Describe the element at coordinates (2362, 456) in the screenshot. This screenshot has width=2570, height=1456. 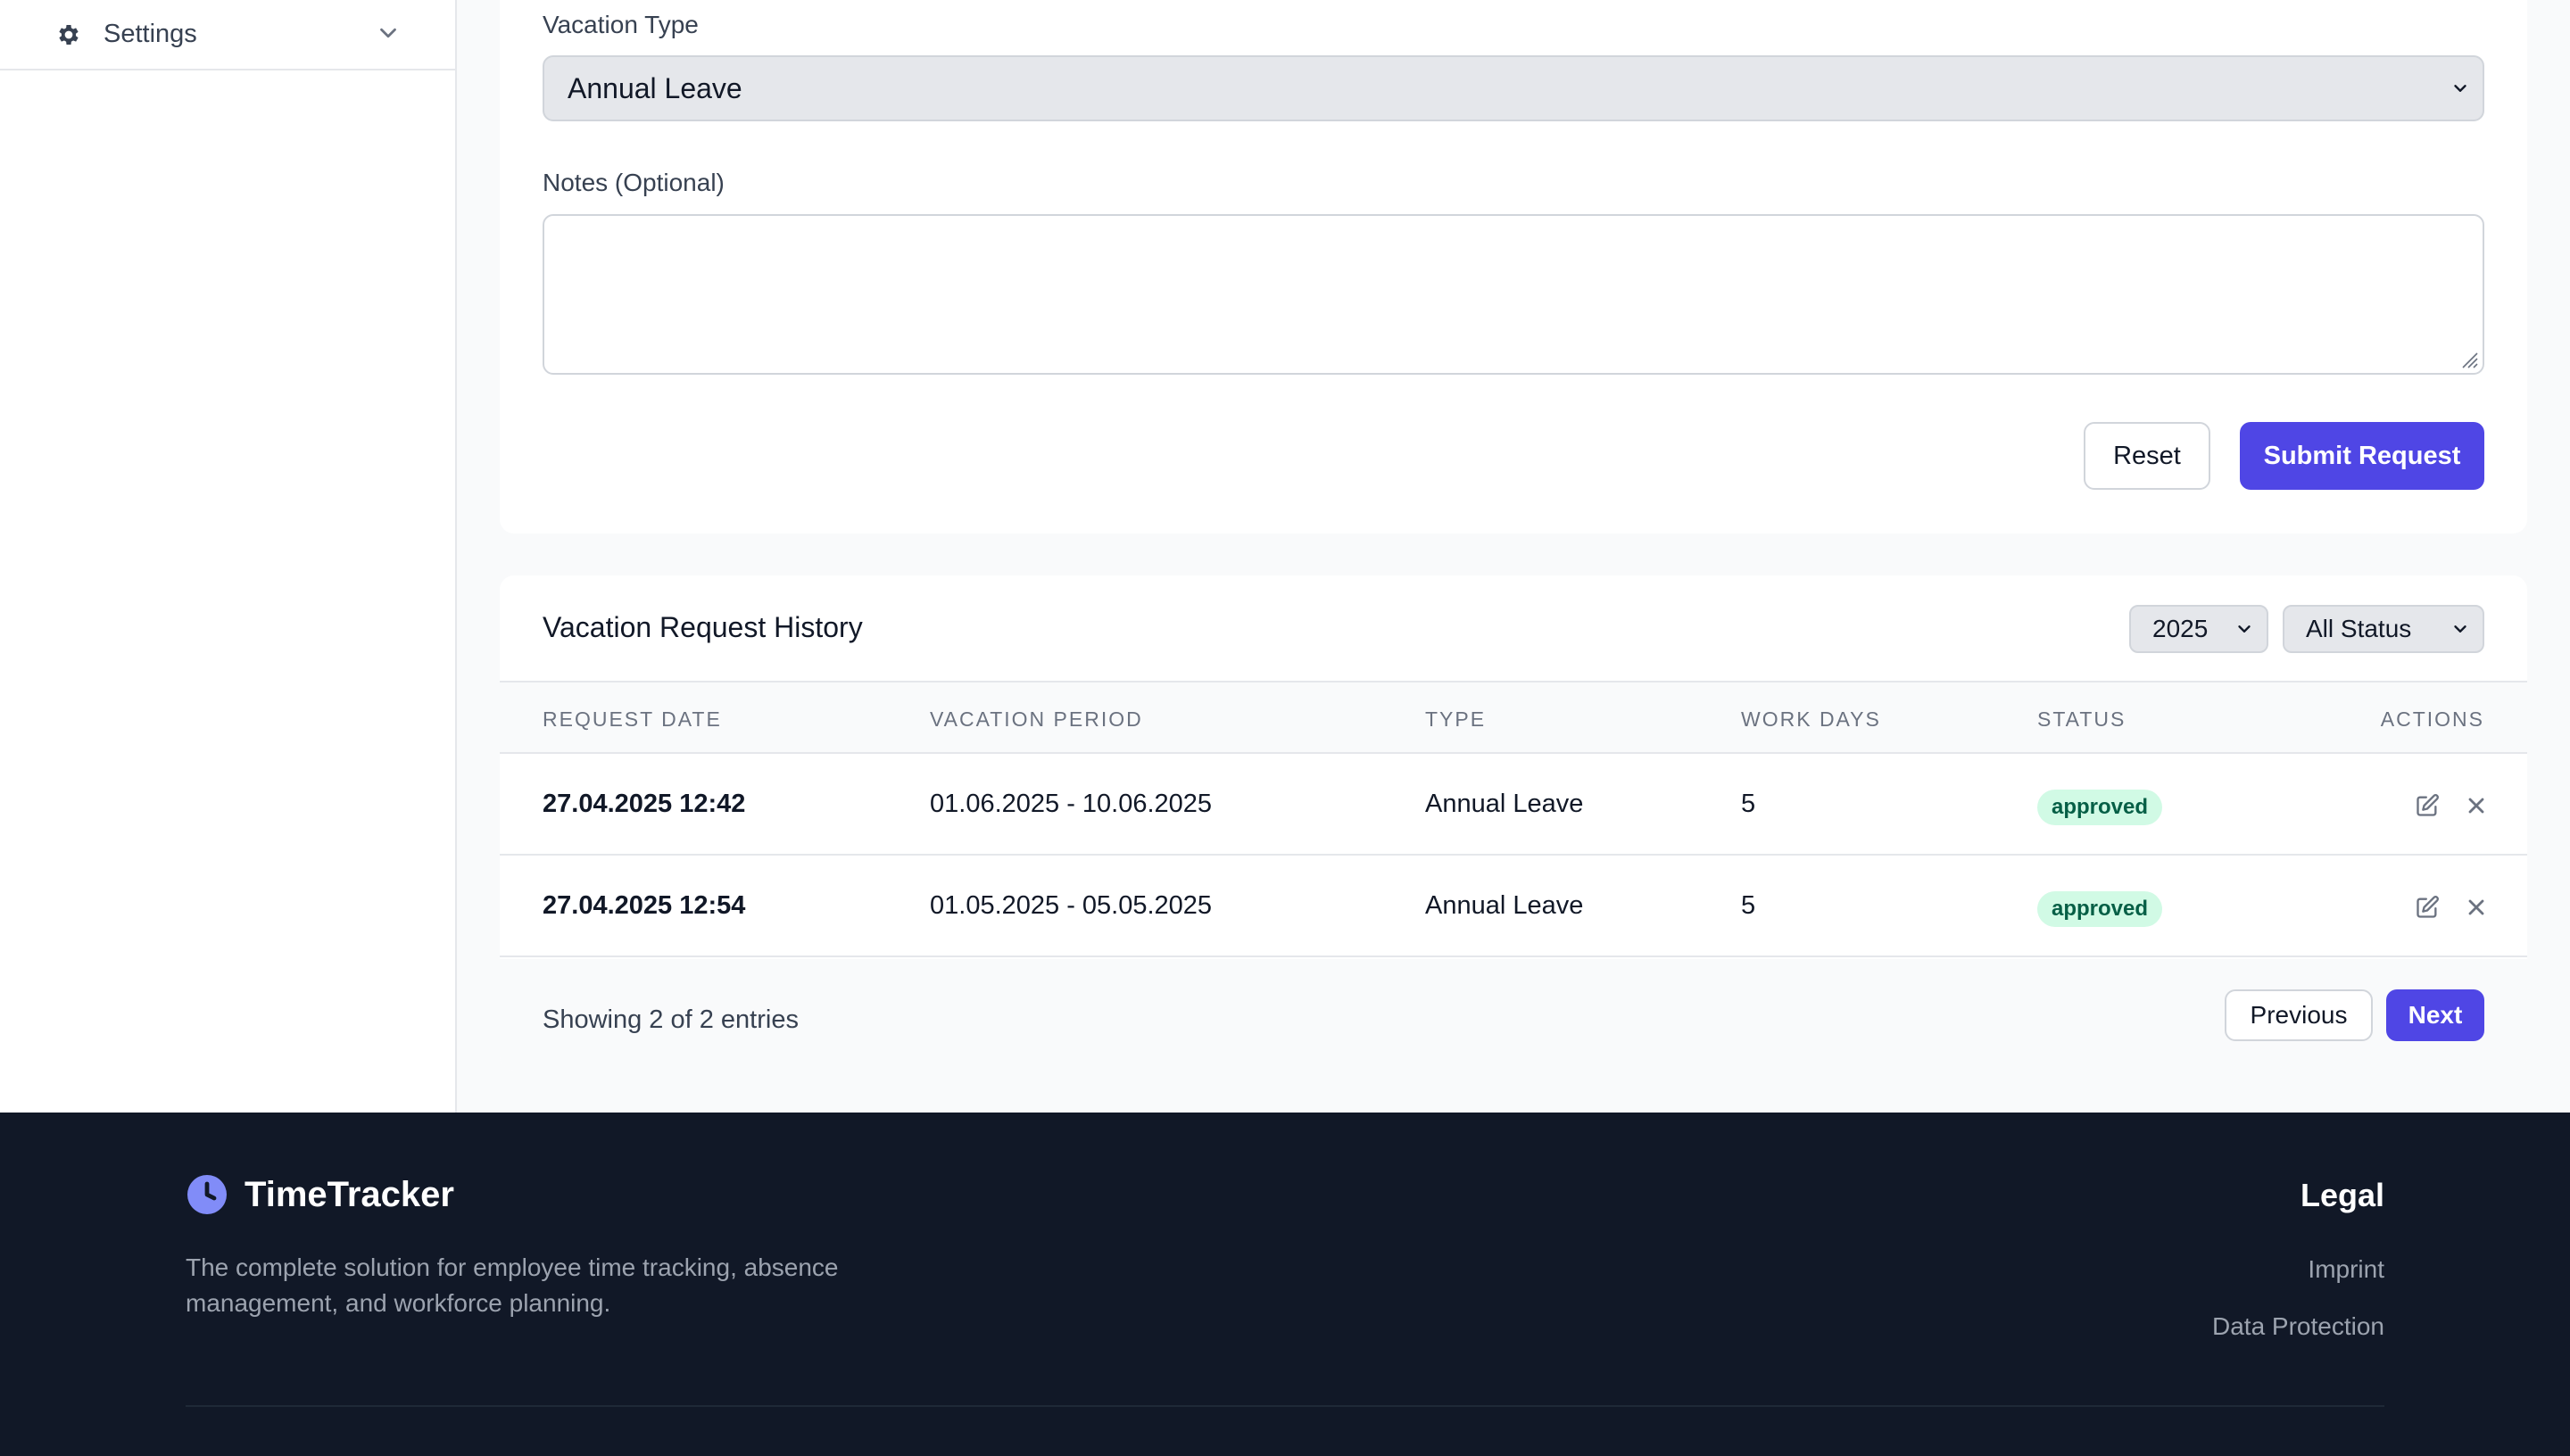
I see `submit-request-button: Submit Request` at that location.